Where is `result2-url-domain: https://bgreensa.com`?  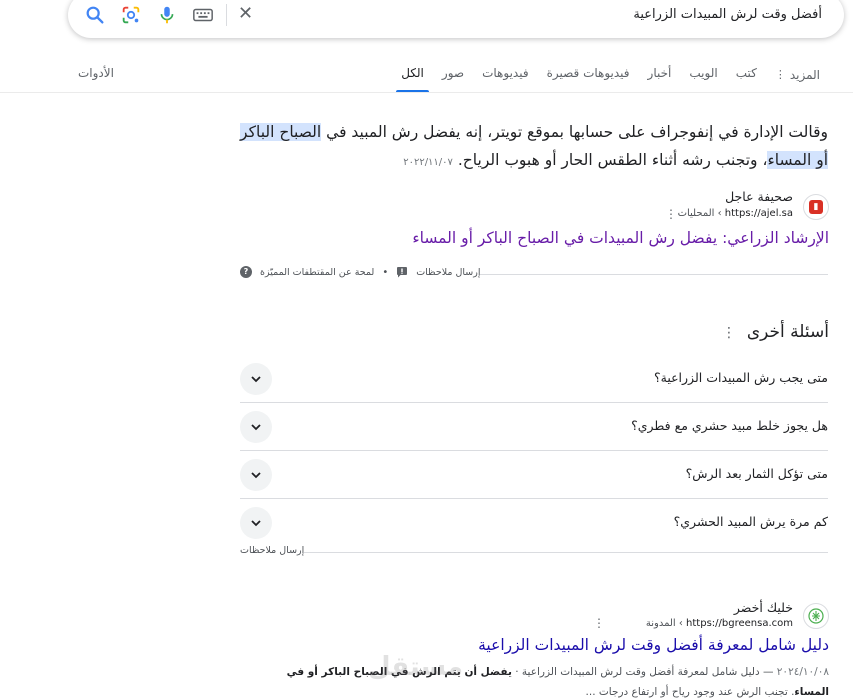
result2-url-domain: https://bgreensa.com is located at coordinates (739, 623).